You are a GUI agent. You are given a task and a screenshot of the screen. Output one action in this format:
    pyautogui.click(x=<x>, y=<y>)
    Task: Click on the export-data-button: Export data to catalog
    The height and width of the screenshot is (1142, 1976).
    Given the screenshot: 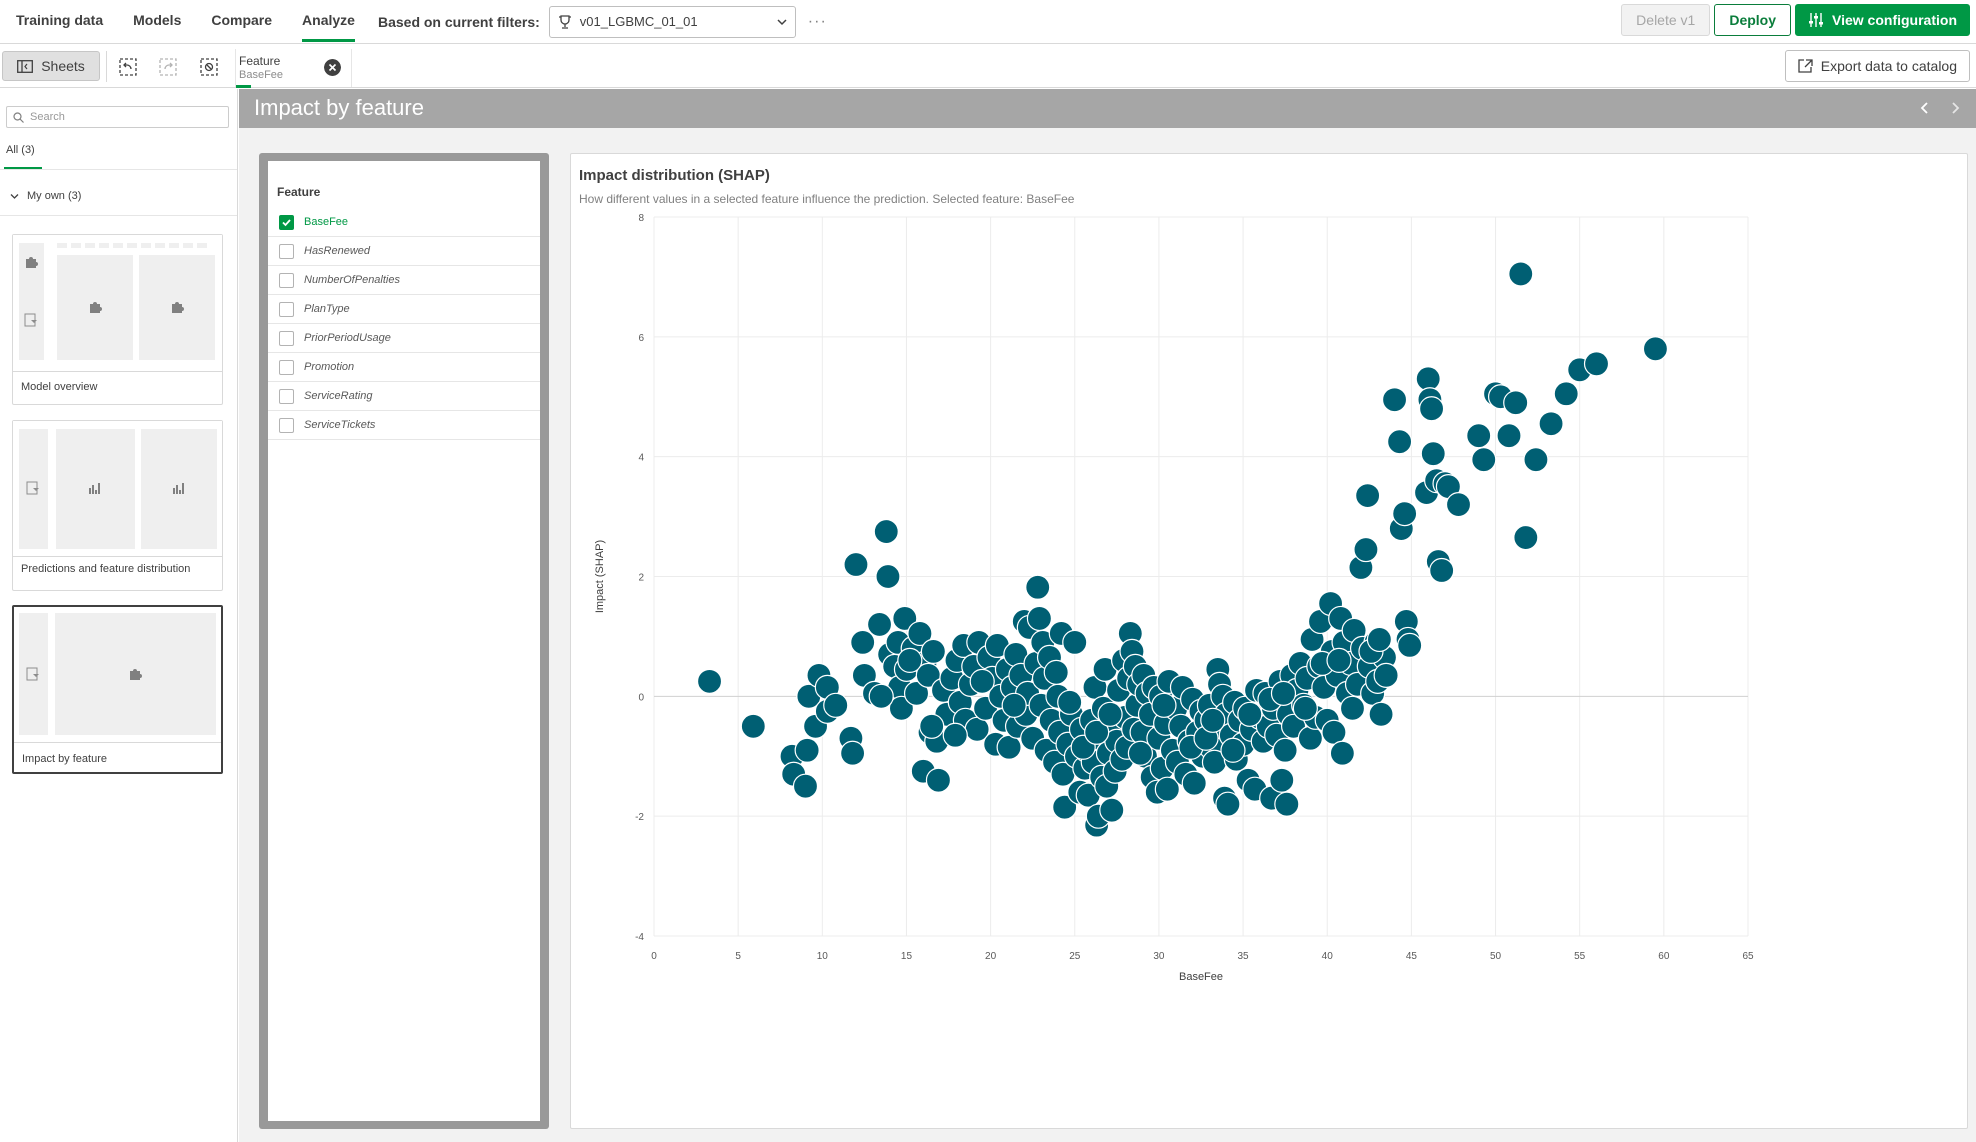 What is the action you would take?
    pyautogui.click(x=1877, y=66)
    